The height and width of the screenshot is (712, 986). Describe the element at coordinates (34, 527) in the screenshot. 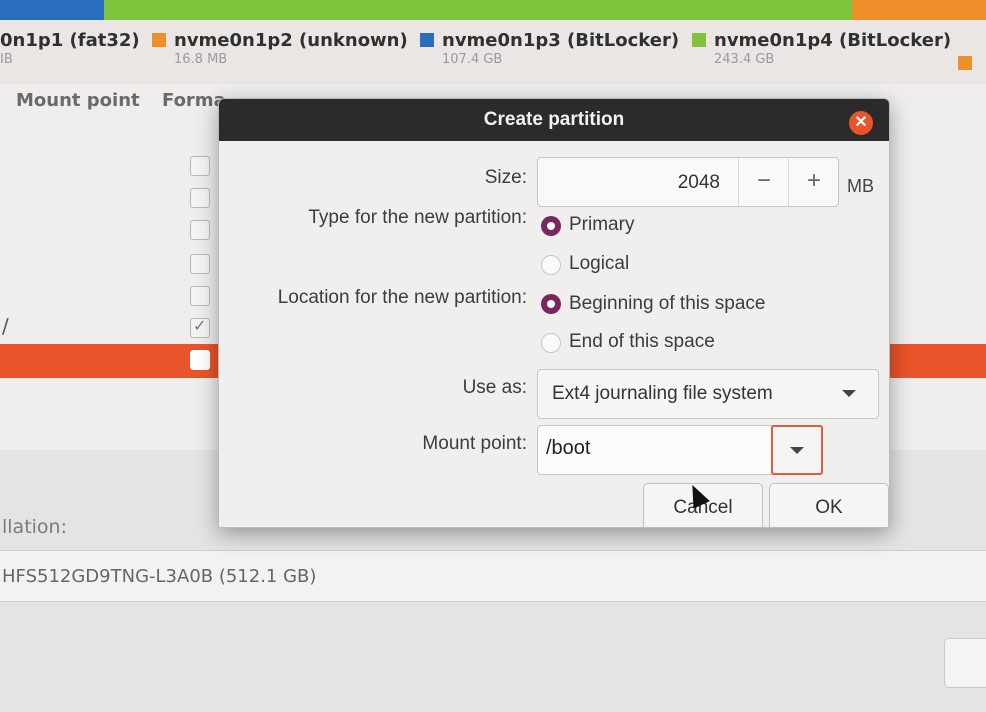

I see `bootloader-device-label: llation:` at that location.